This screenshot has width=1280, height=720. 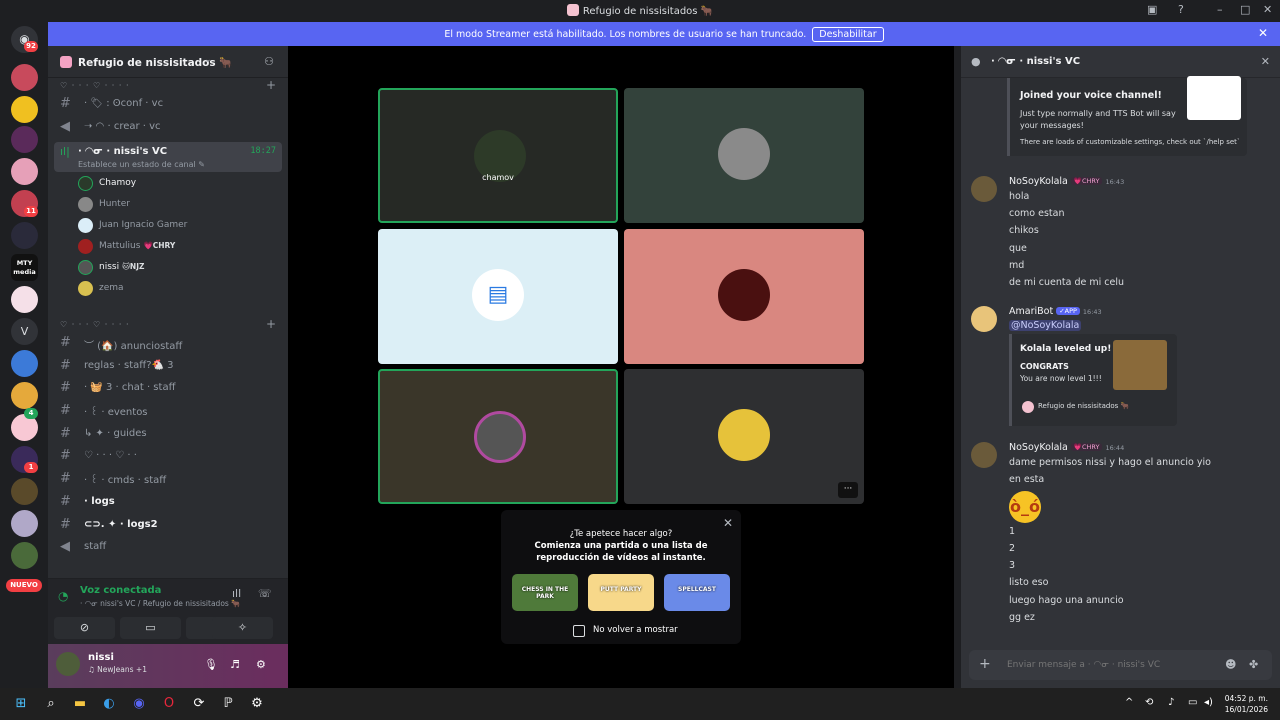 I want to click on mic-icon: 🎙, so click(x=211, y=664).